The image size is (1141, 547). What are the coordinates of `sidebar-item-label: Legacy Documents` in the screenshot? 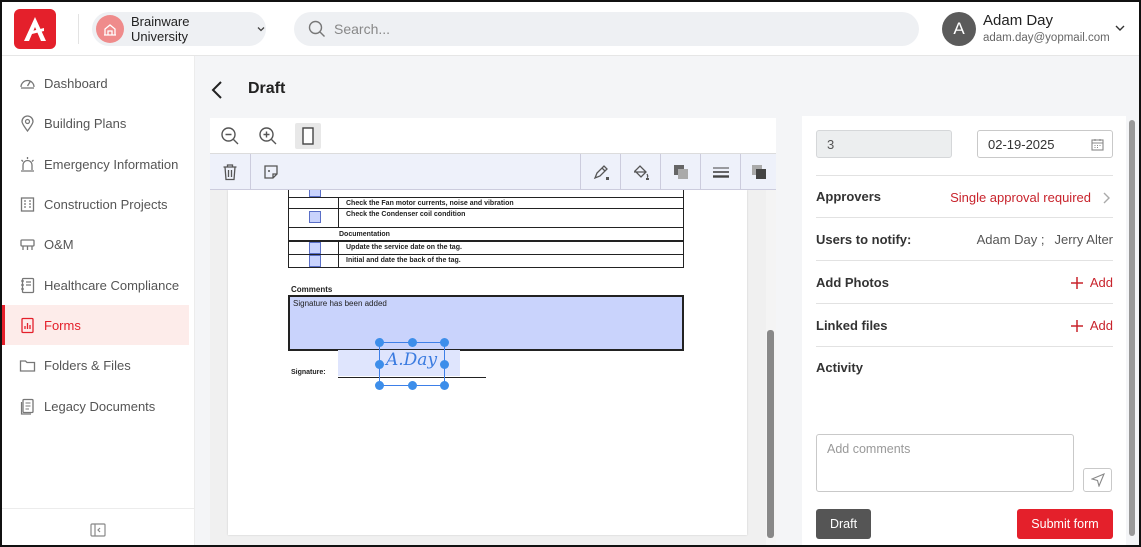 It's located at (100, 406).